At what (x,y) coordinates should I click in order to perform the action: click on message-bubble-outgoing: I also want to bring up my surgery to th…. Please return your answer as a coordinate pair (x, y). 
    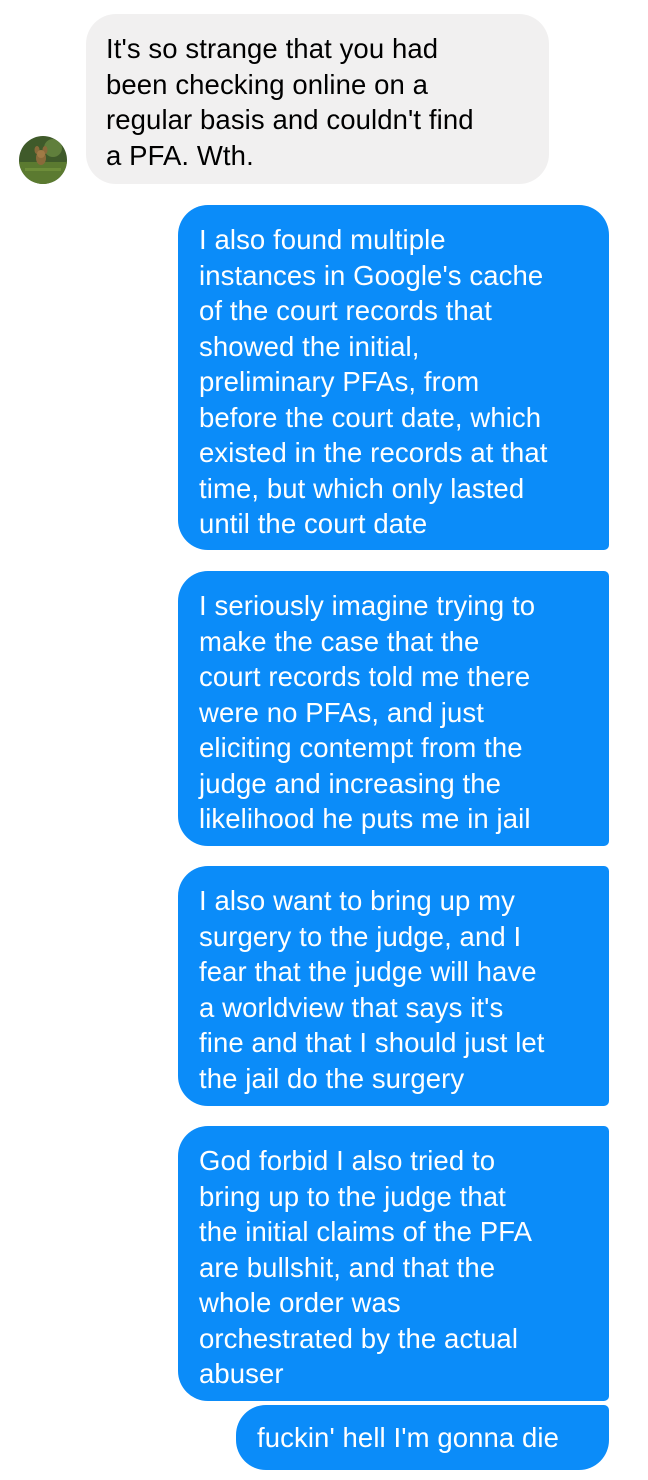
    Looking at the image, I should click on (393, 986).